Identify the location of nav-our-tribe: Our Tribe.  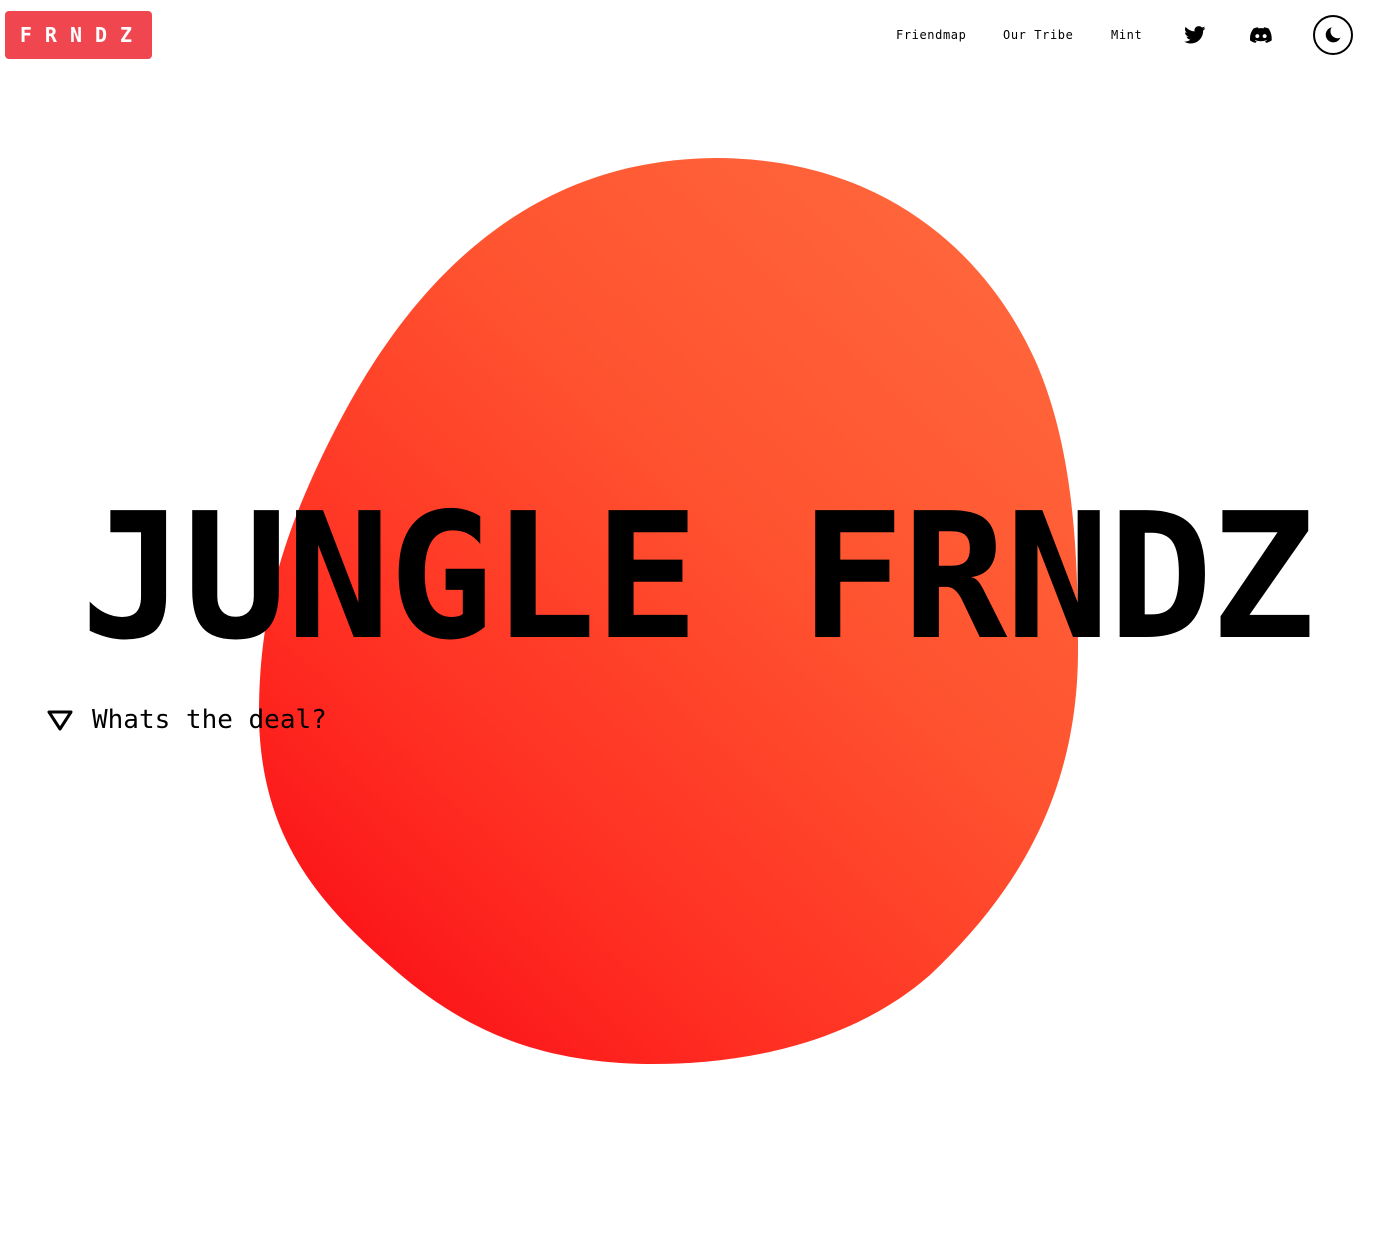
(1038, 35).